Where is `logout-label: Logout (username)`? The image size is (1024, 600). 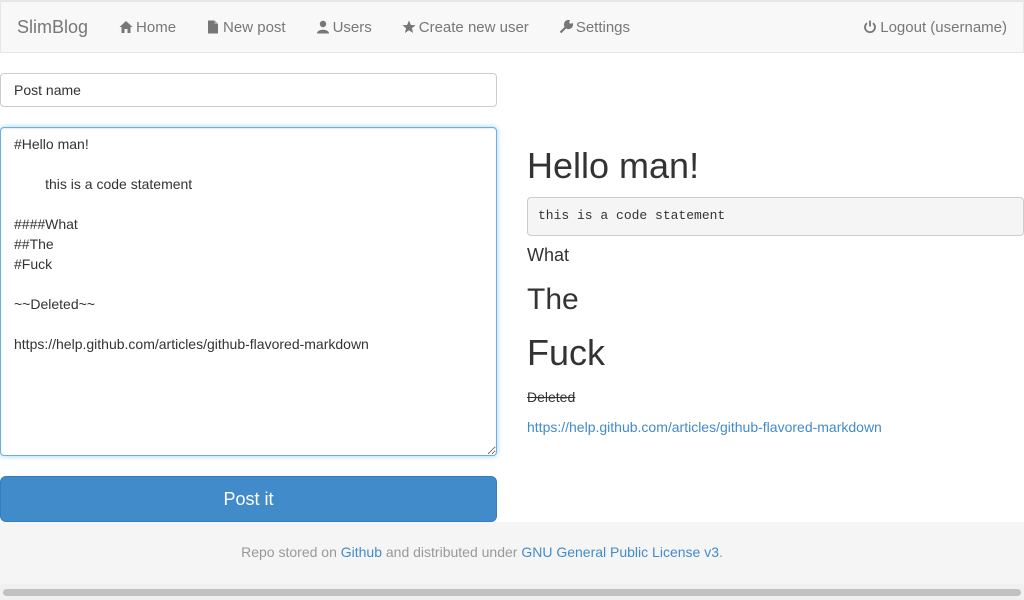
logout-label: Logout (username) is located at coordinates (943, 27).